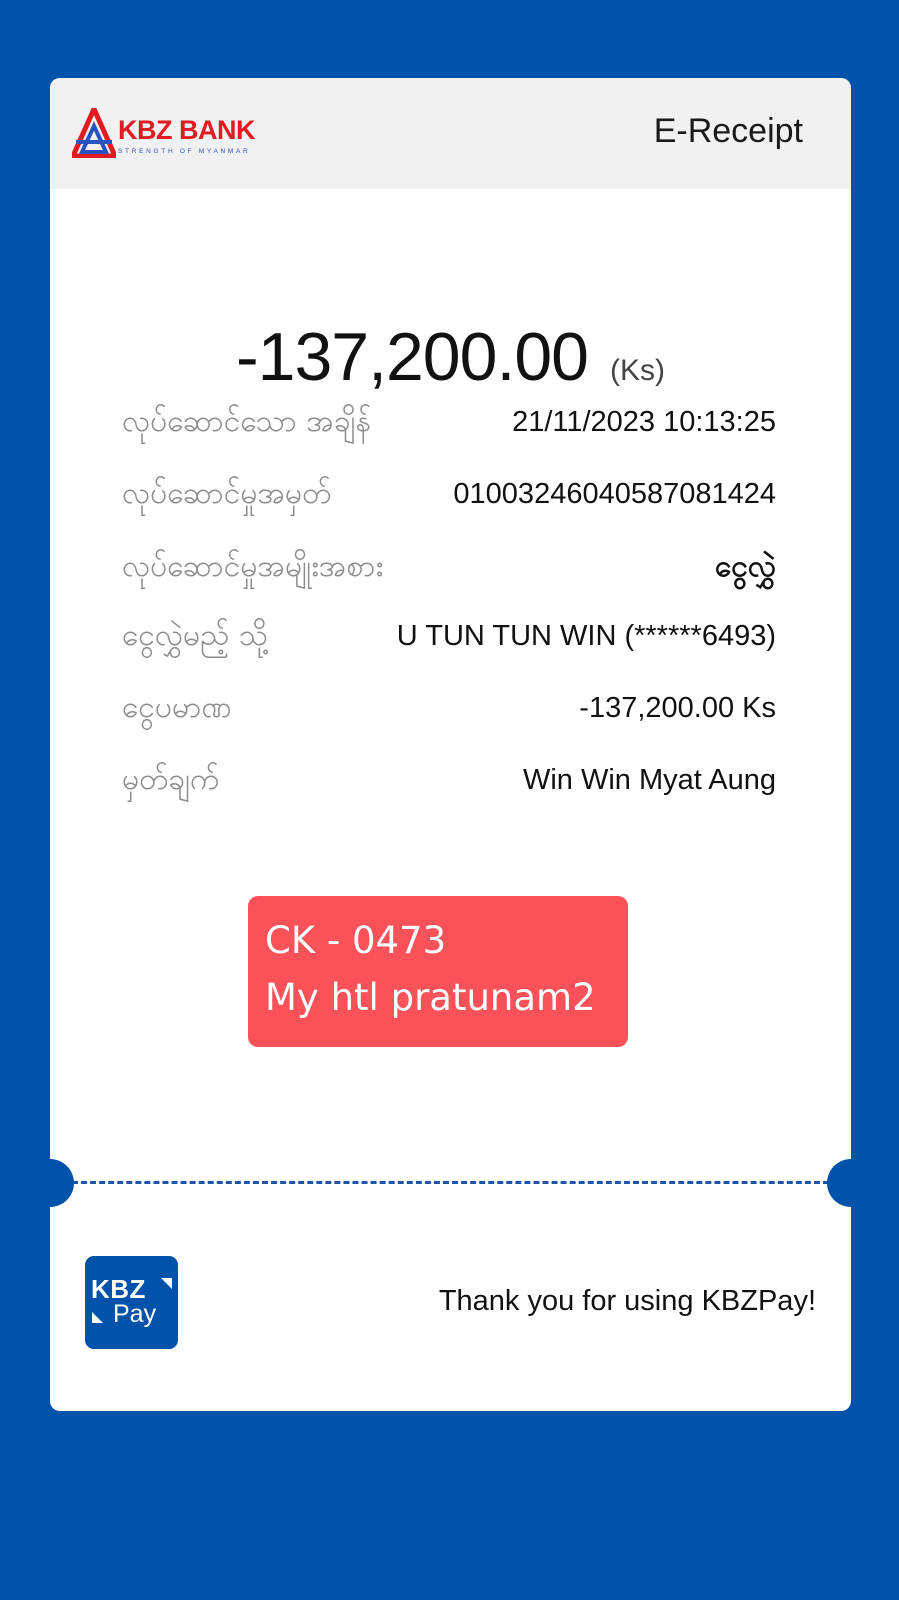 The height and width of the screenshot is (1600, 899). Describe the element at coordinates (430, 997) in the screenshot. I see `note-line-2: My htl pratunam2` at that location.